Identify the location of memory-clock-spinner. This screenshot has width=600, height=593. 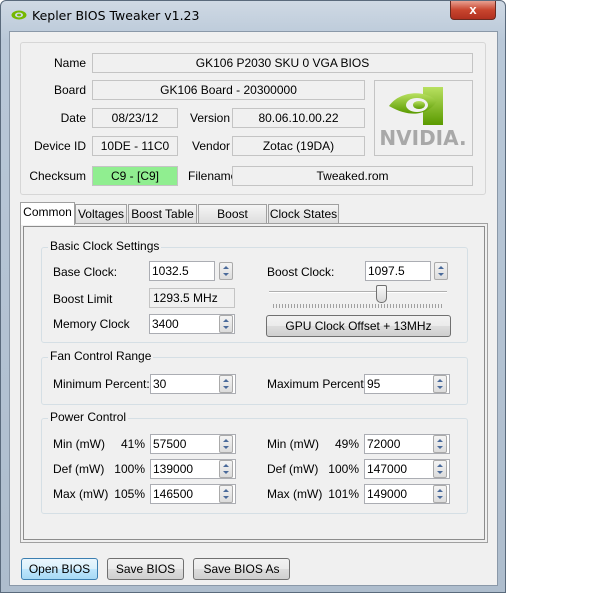
(226, 324).